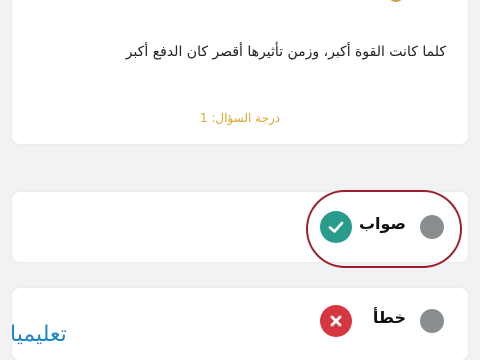  Describe the element at coordinates (396, 1) in the screenshot. I see `question-icon` at that location.